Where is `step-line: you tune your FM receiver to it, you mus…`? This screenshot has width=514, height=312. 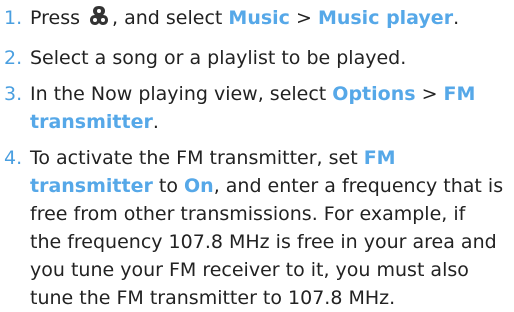
step-line: you tune your FM receiver to it, you mus… is located at coordinates (249, 270).